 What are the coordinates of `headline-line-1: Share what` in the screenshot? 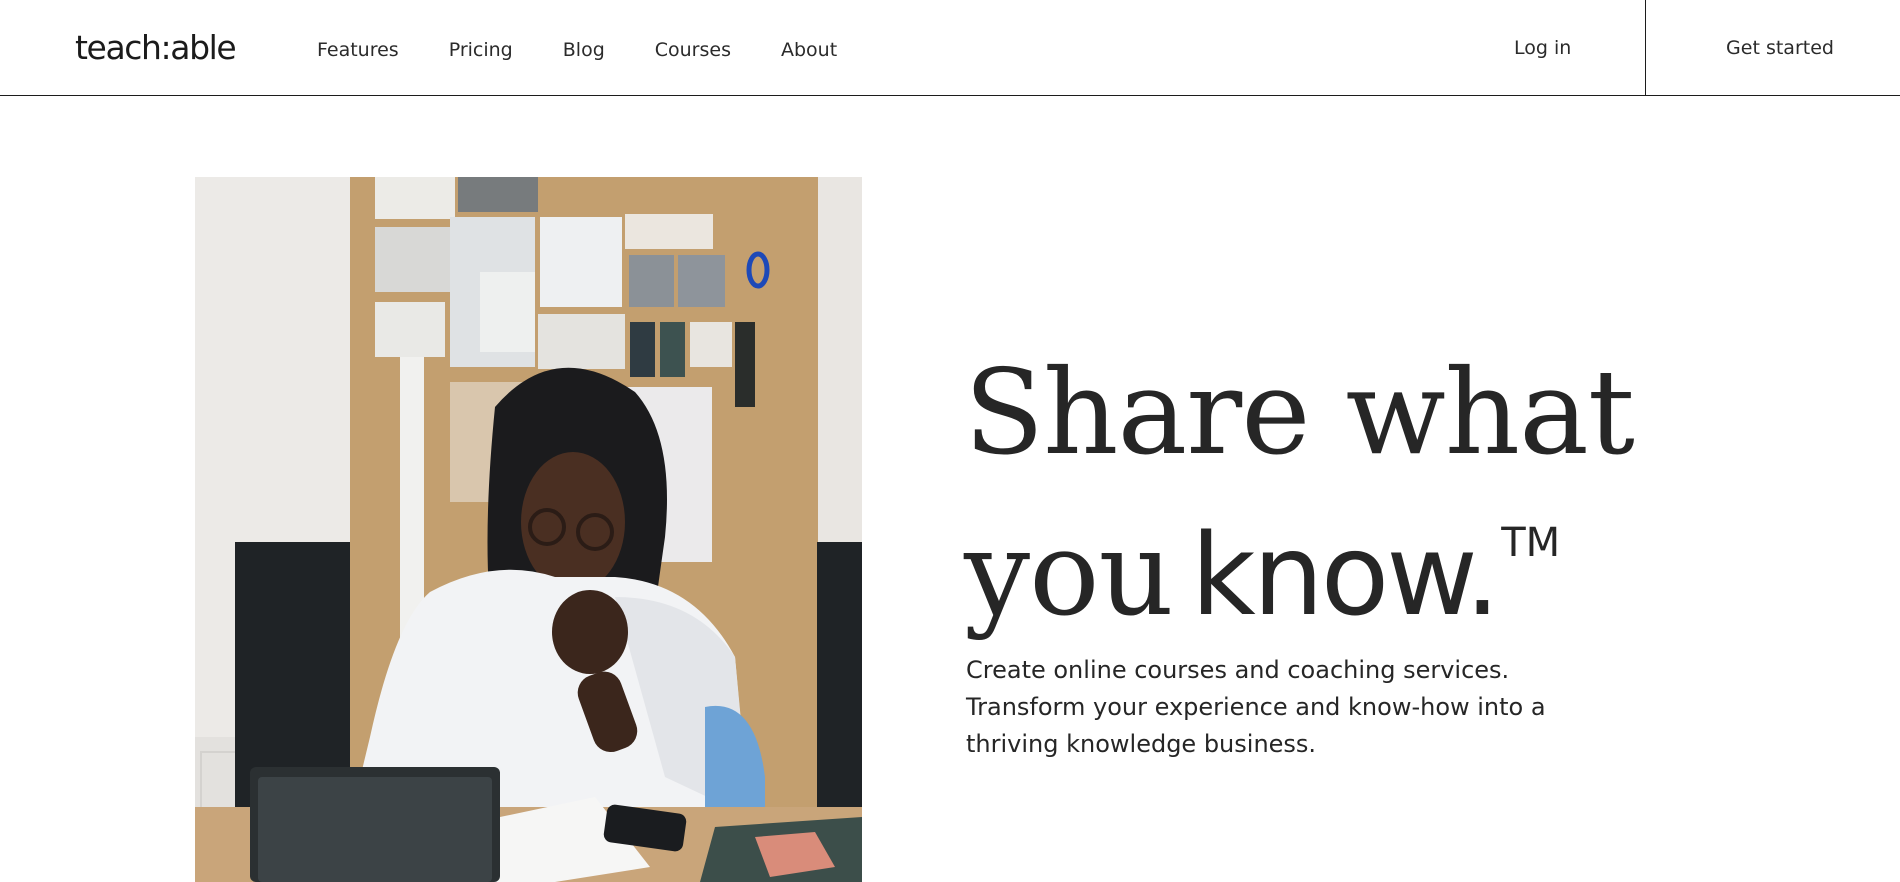 It's located at (1299, 412).